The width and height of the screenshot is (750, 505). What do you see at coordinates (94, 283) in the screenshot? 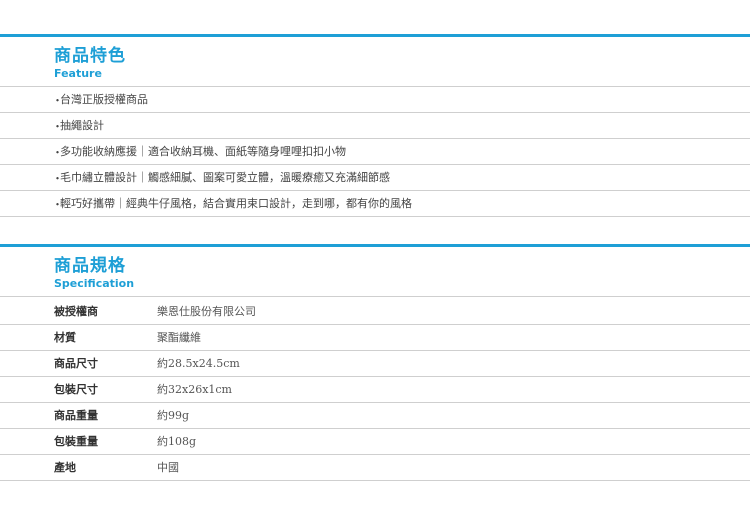
I see `spec-subtitle: Specification` at bounding box center [94, 283].